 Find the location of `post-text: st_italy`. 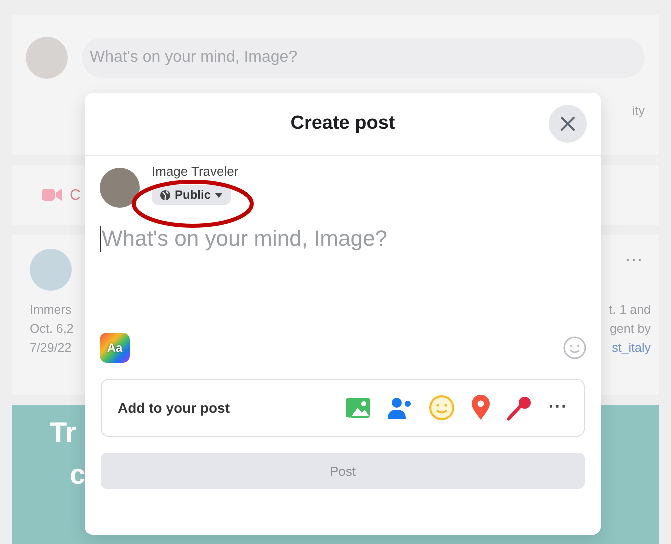

post-text: st_italy is located at coordinates (631, 348).